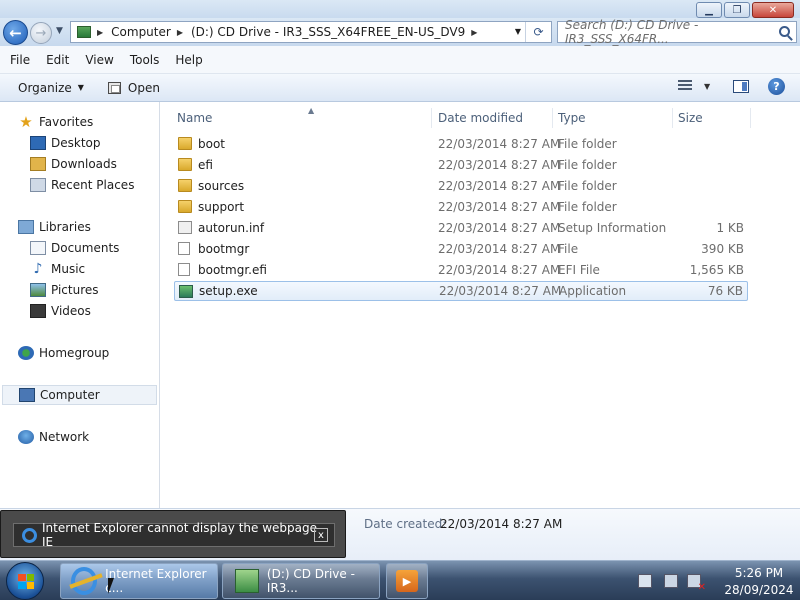 This screenshot has width=800, height=600. I want to click on start-button, so click(25, 581).